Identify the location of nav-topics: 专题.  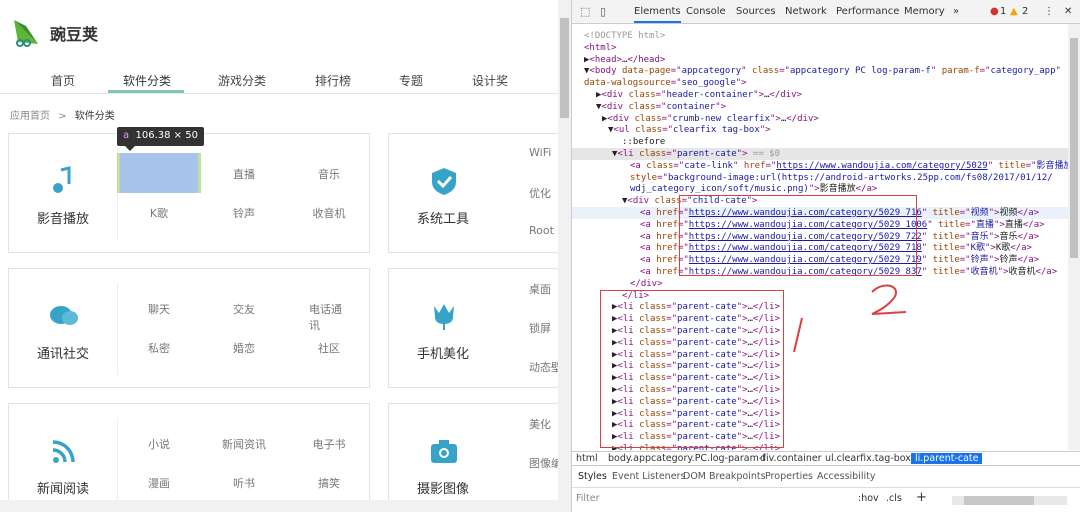
(411, 80).